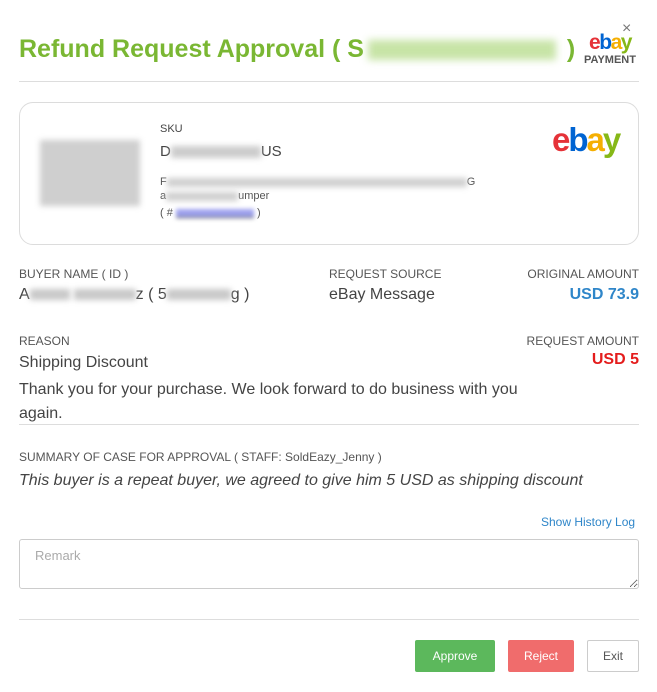 This screenshot has height=692, width=657. I want to click on sku-label: SKU, so click(171, 129).